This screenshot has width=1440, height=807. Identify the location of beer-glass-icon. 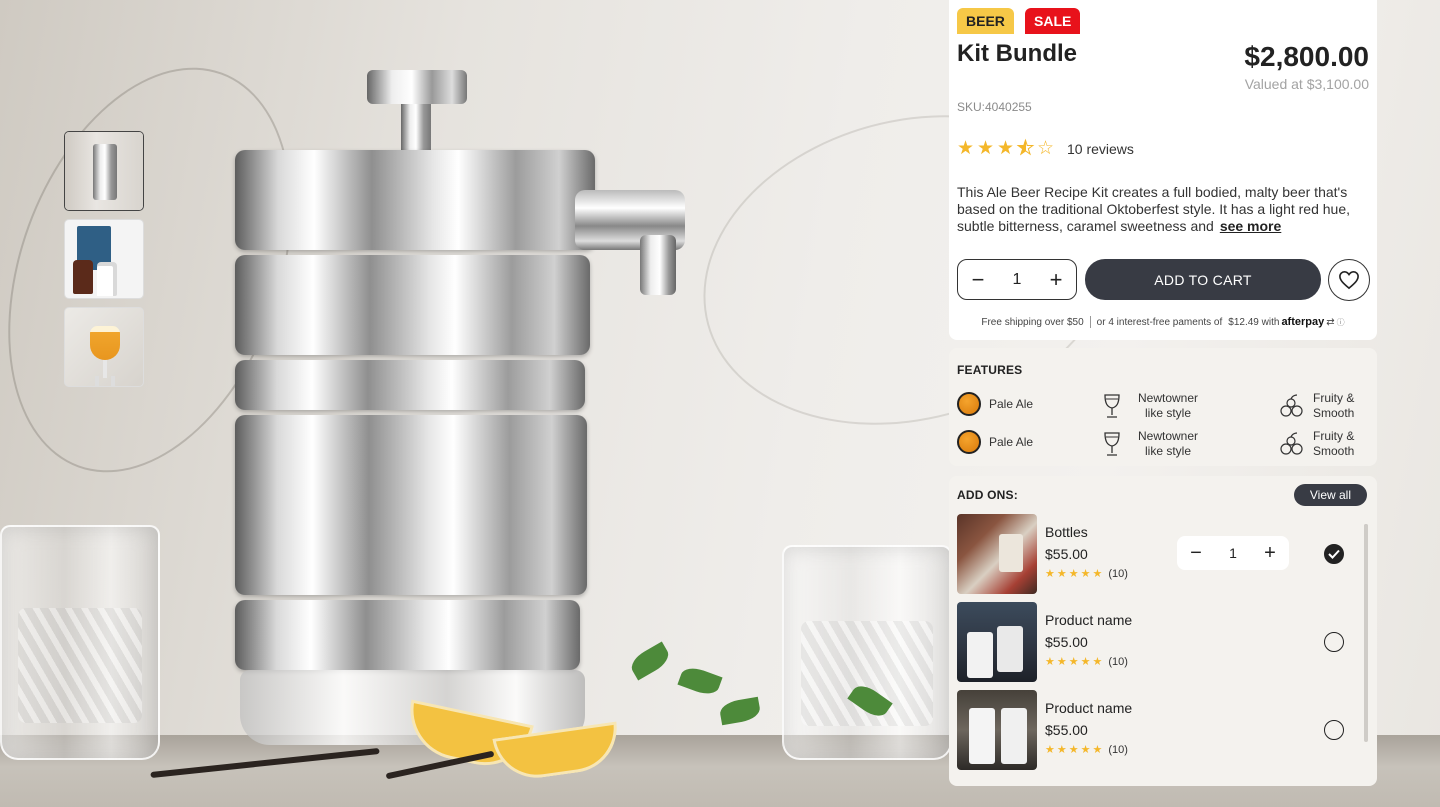
(1112, 406).